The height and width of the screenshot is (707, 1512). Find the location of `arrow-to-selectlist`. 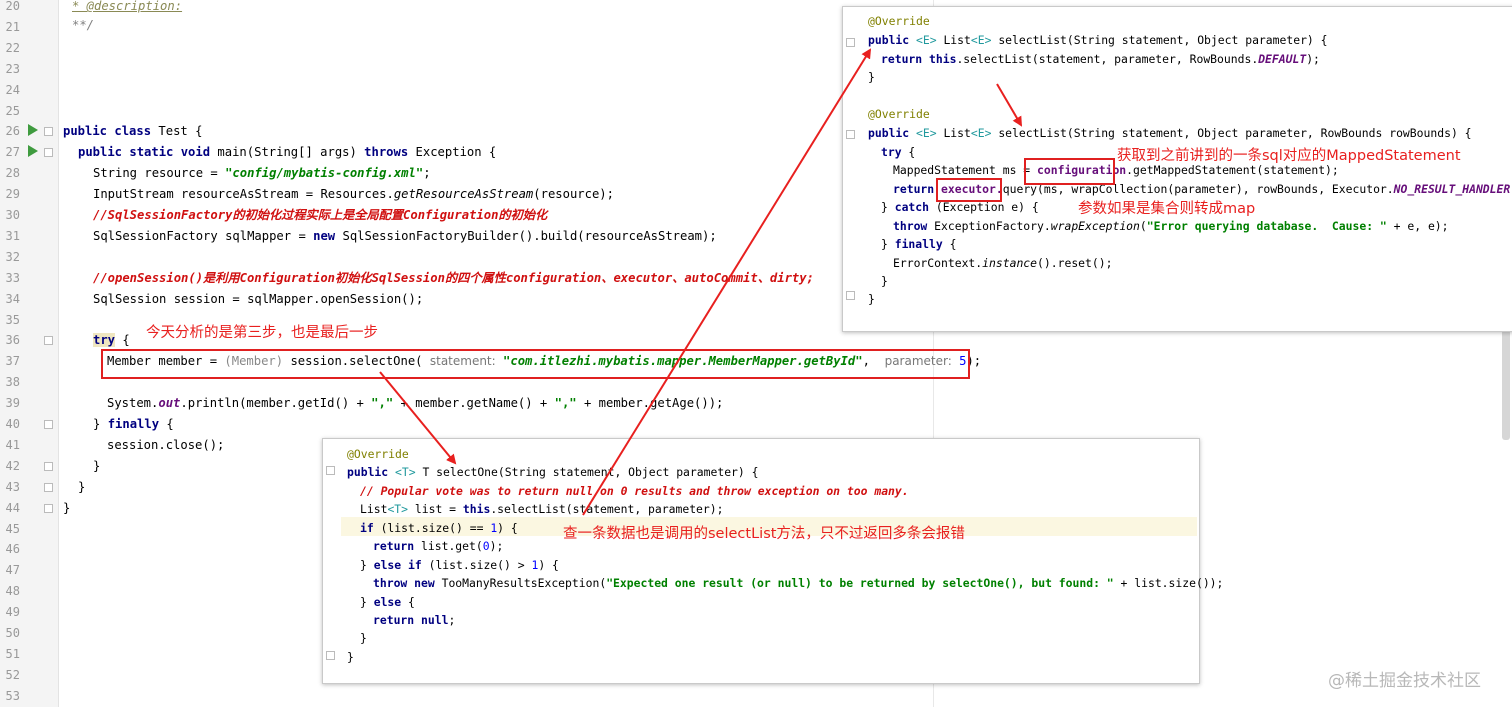

arrow-to-selectlist is located at coordinates (727, 282).